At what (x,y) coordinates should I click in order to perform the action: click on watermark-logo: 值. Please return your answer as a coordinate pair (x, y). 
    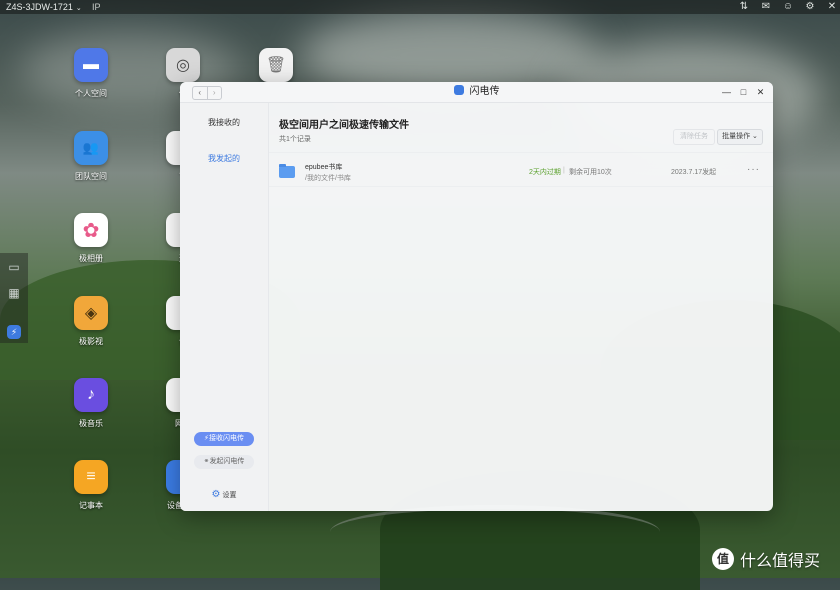
    Looking at the image, I should click on (723, 559).